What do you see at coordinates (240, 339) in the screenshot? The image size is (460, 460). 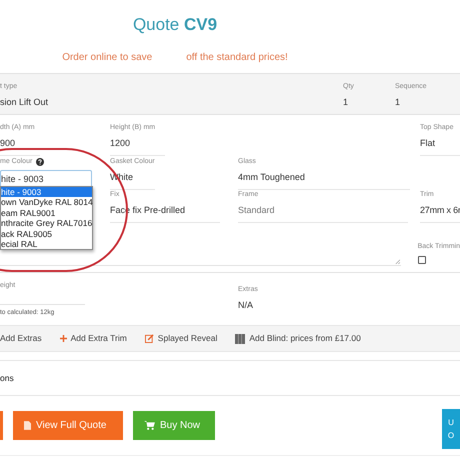 I see `blind-icon` at bounding box center [240, 339].